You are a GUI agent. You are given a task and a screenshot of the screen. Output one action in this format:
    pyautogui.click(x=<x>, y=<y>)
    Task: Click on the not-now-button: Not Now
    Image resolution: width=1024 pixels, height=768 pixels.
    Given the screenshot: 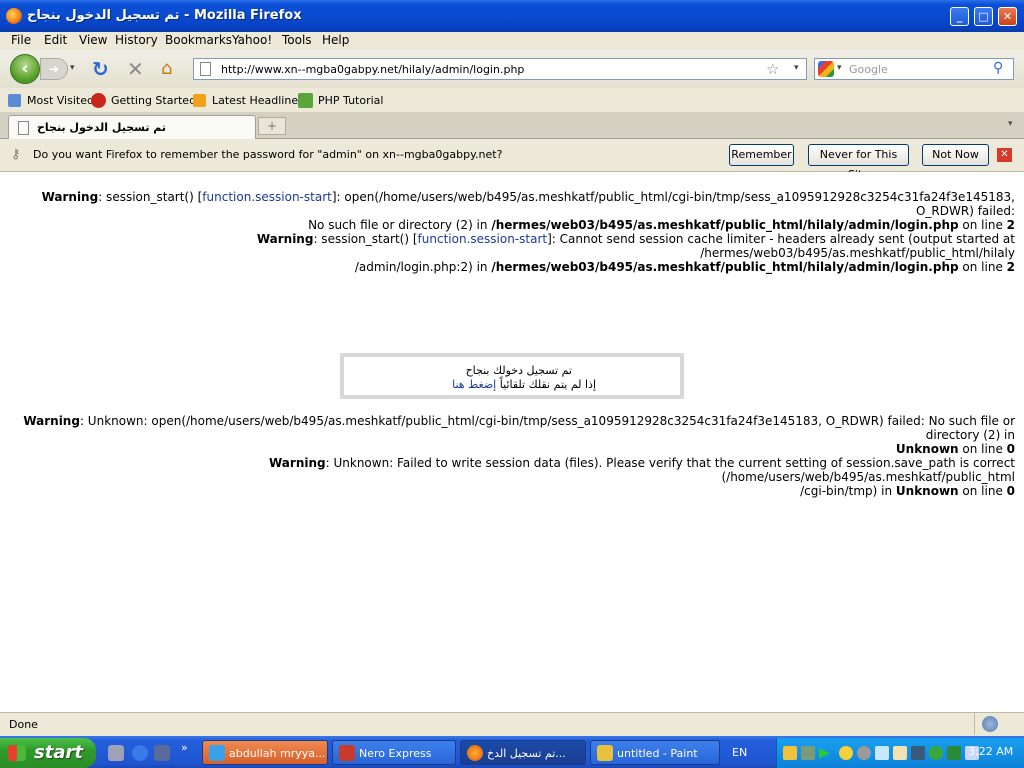 What is the action you would take?
    pyautogui.click(x=955, y=155)
    